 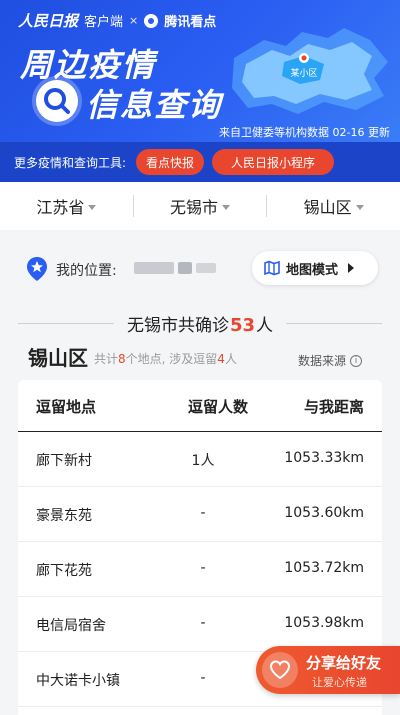 What do you see at coordinates (60, 207) in the screenshot?
I see `province-value: 江苏省` at bounding box center [60, 207].